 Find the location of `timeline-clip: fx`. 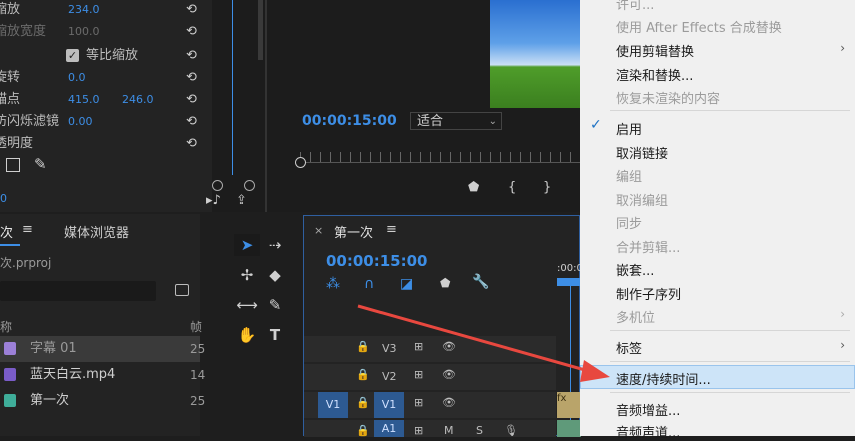

timeline-clip: fx is located at coordinates (569, 405).